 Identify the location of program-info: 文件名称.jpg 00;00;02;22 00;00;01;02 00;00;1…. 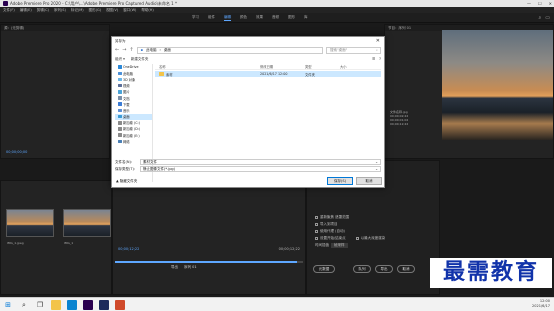
(399, 118).